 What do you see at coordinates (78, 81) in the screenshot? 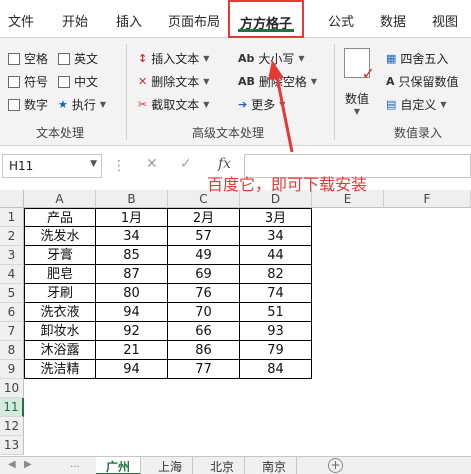
I see `checkbox-chinese: 中文` at bounding box center [78, 81].